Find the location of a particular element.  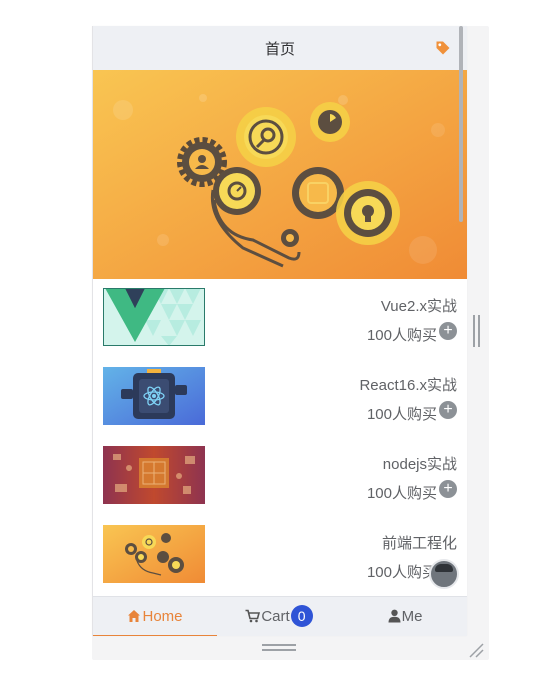

list-item: Vue2.x实战 100人购买 + is located at coordinates (280, 318).